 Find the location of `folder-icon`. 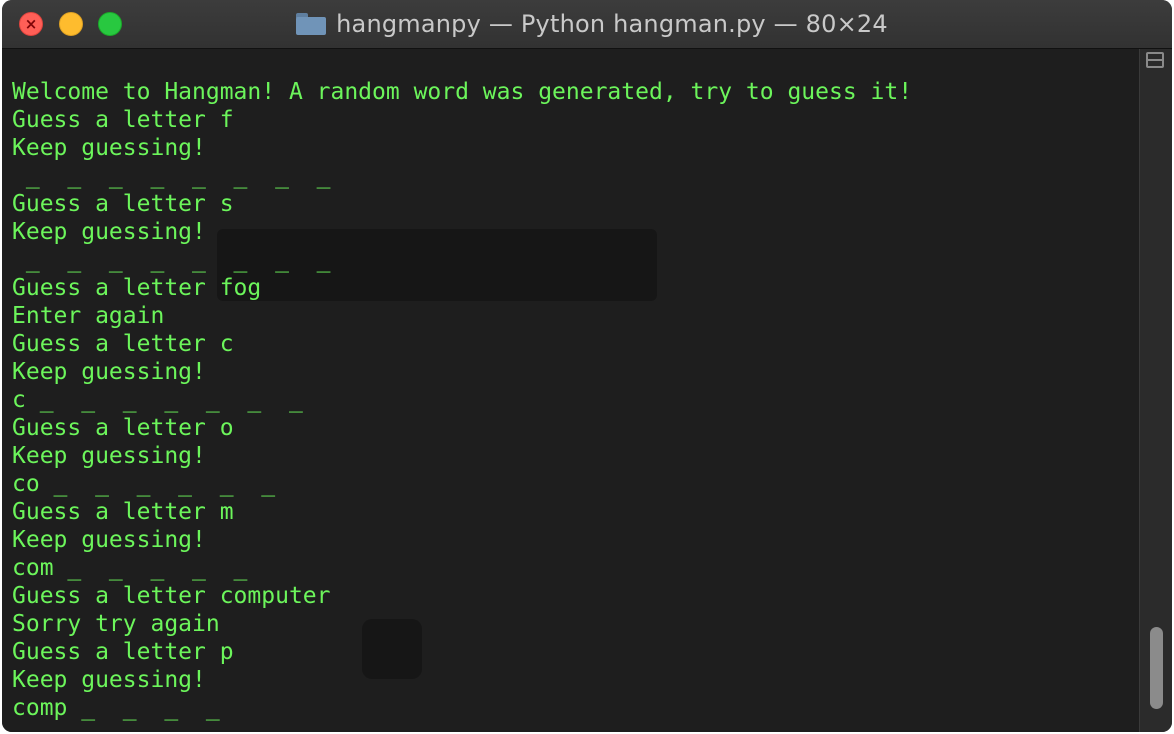

folder-icon is located at coordinates (311, 24).